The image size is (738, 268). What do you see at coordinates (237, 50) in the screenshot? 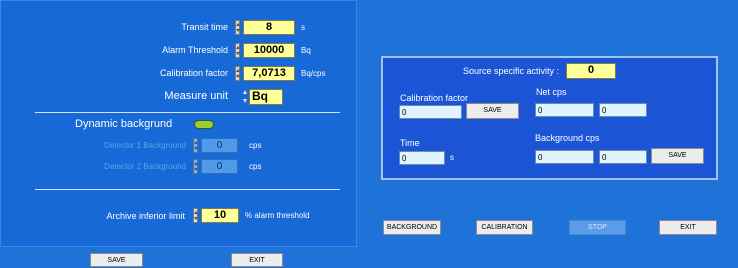
I see `alarm-threshold-spinner` at bounding box center [237, 50].